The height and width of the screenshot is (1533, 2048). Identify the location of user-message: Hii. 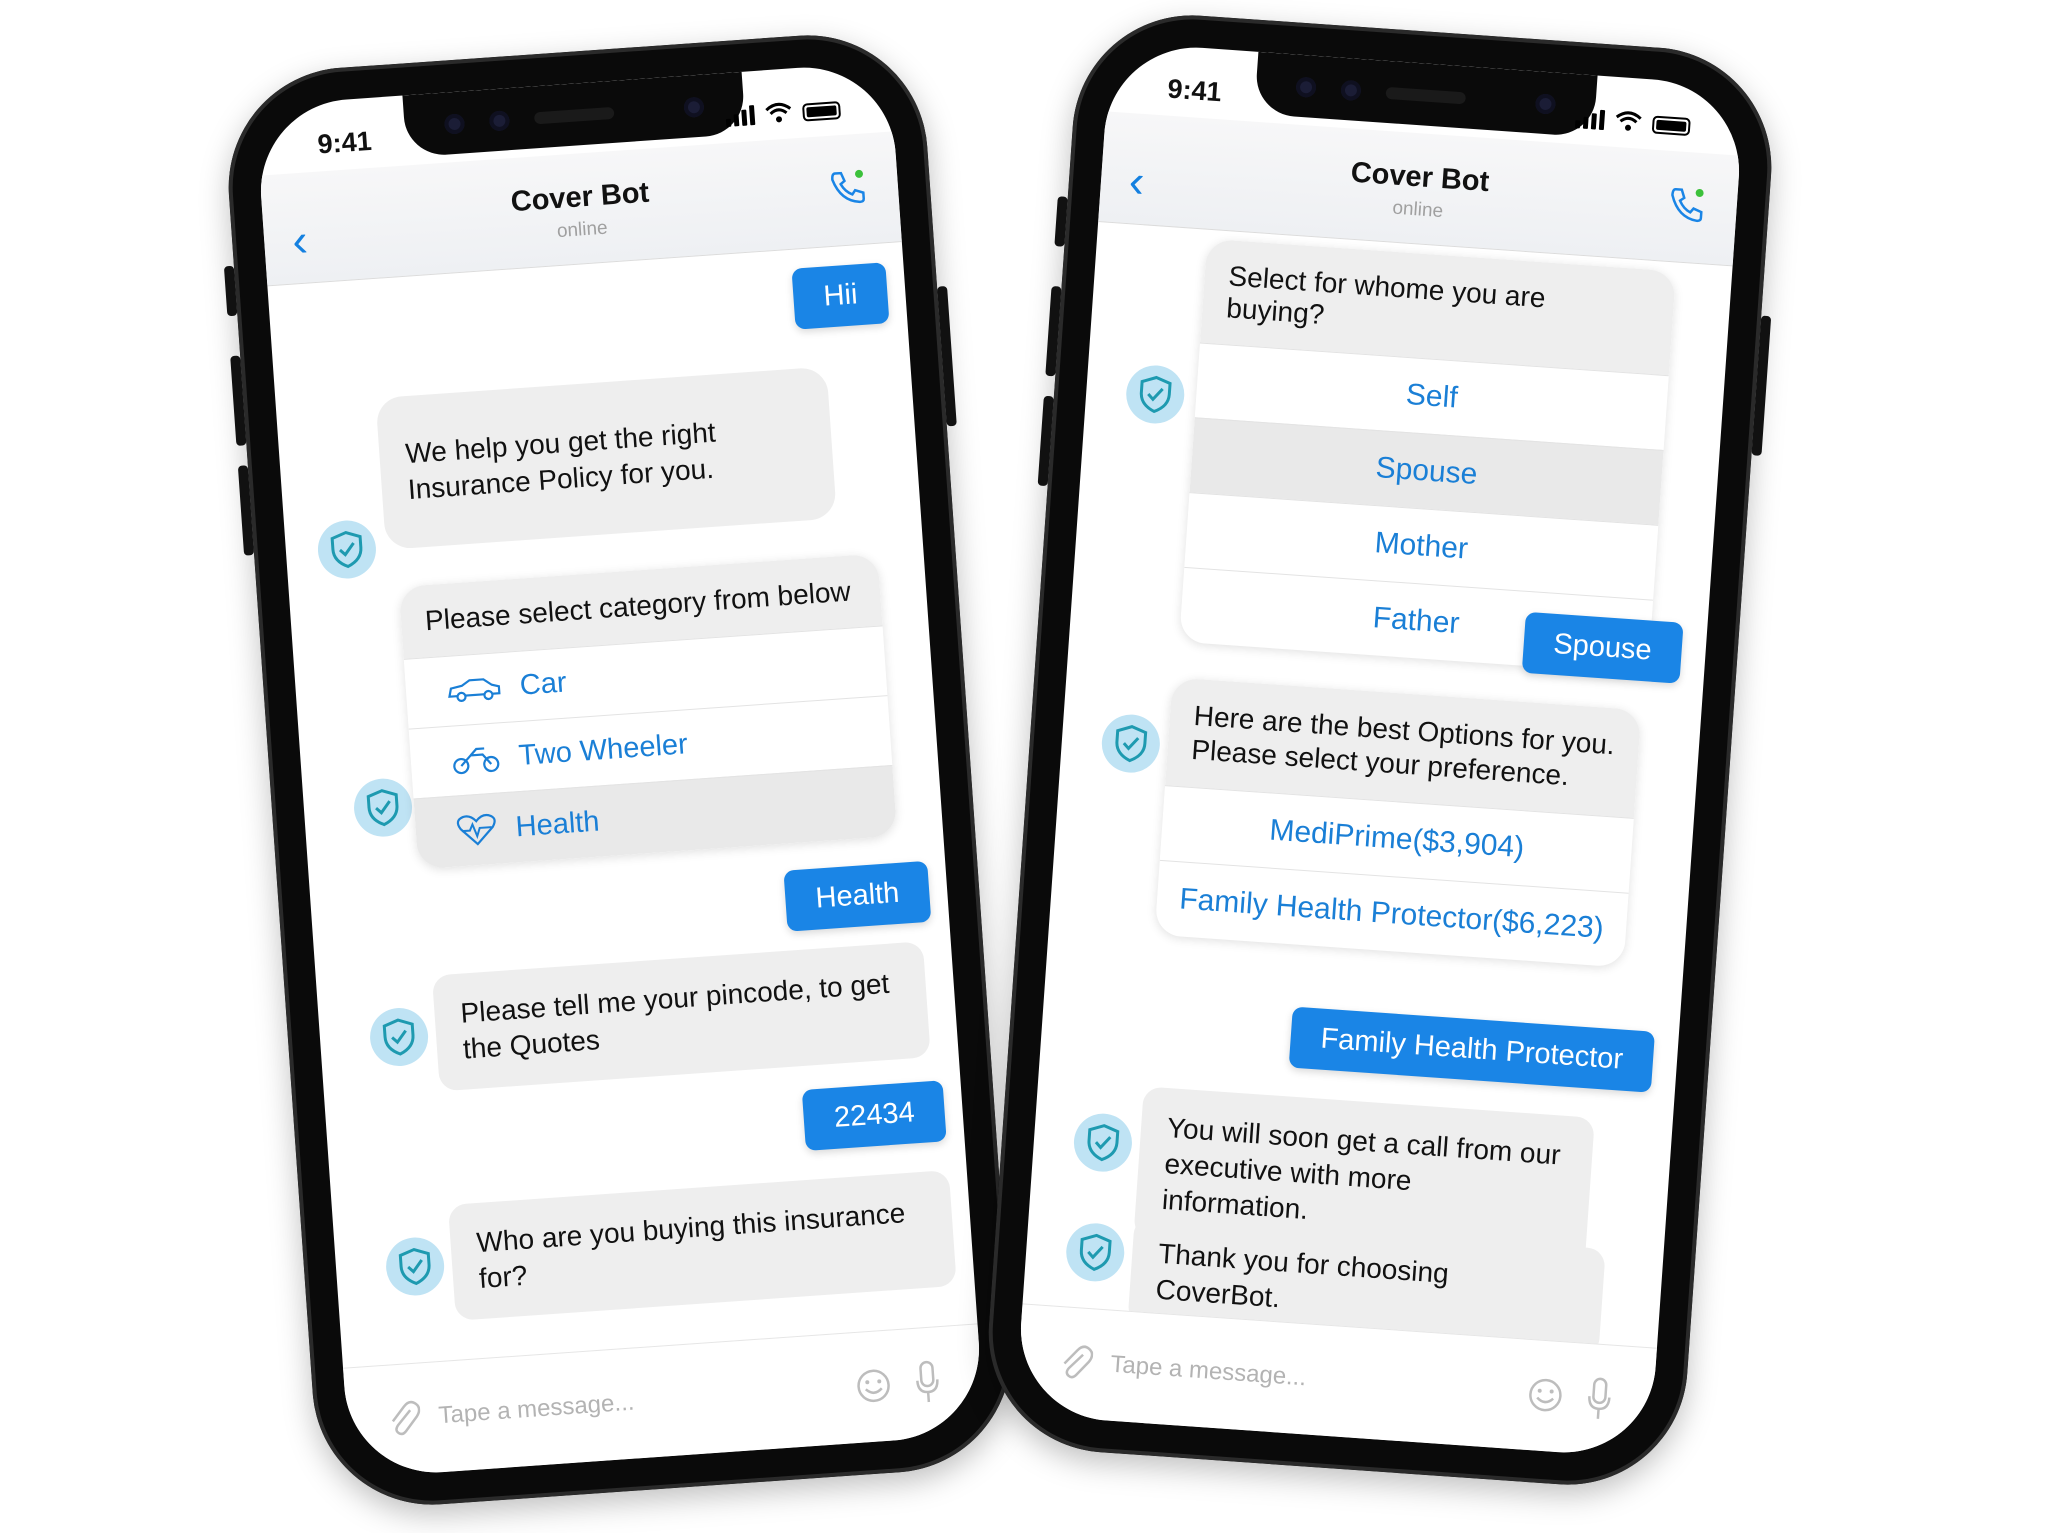
(840, 296).